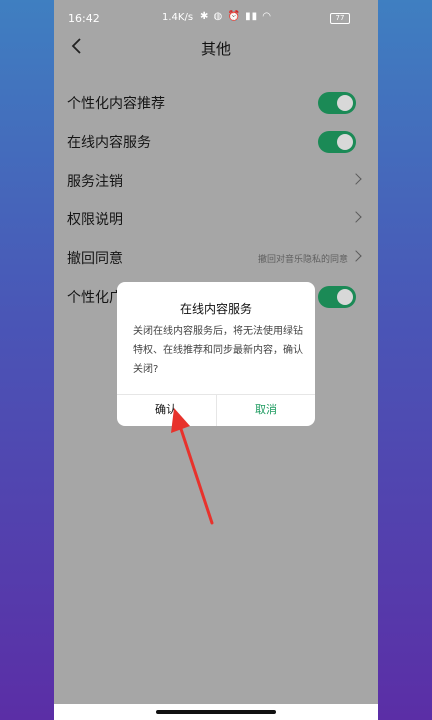 Image resolution: width=432 pixels, height=720 pixels. Describe the element at coordinates (266, 410) in the screenshot. I see `cancel-button: 取消` at that location.